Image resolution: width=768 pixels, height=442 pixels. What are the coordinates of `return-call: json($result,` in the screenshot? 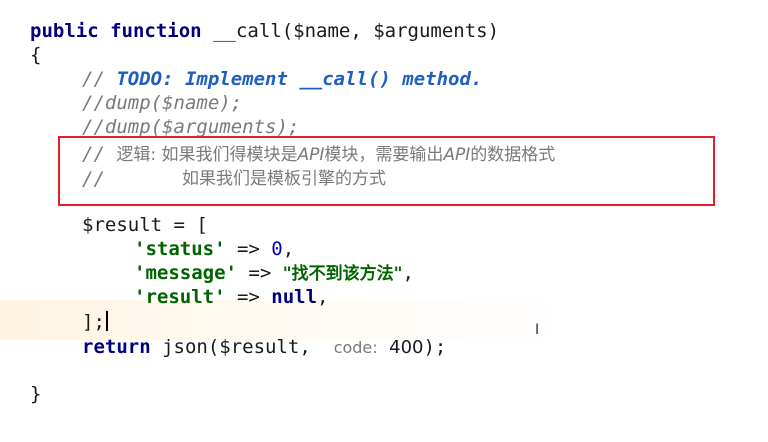 It's located at (236, 347).